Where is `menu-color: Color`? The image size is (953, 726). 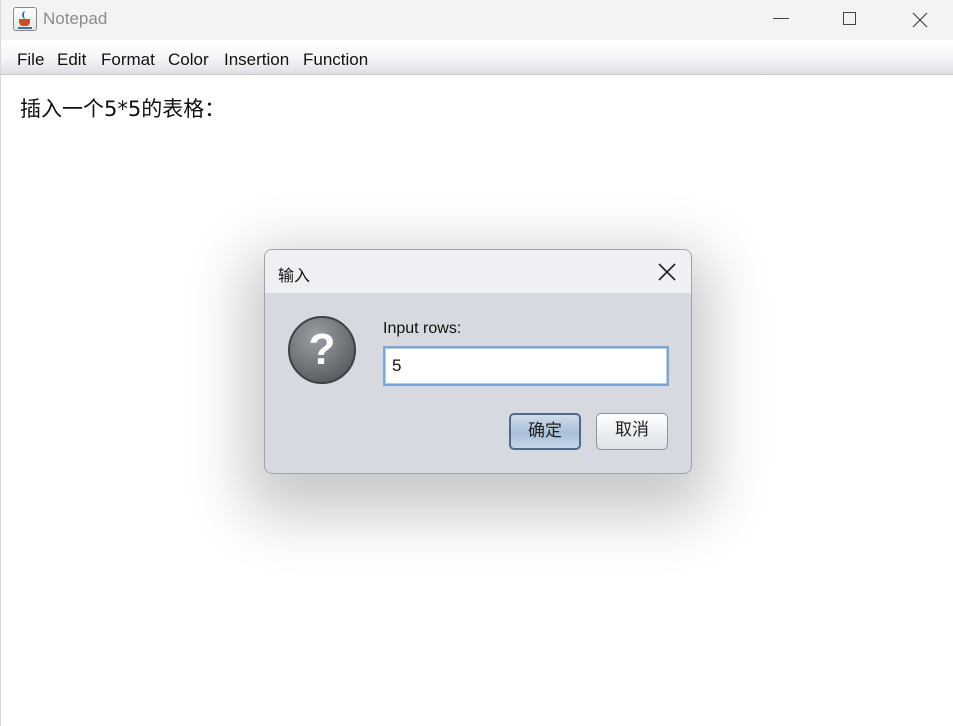
menu-color: Color is located at coordinates (188, 60).